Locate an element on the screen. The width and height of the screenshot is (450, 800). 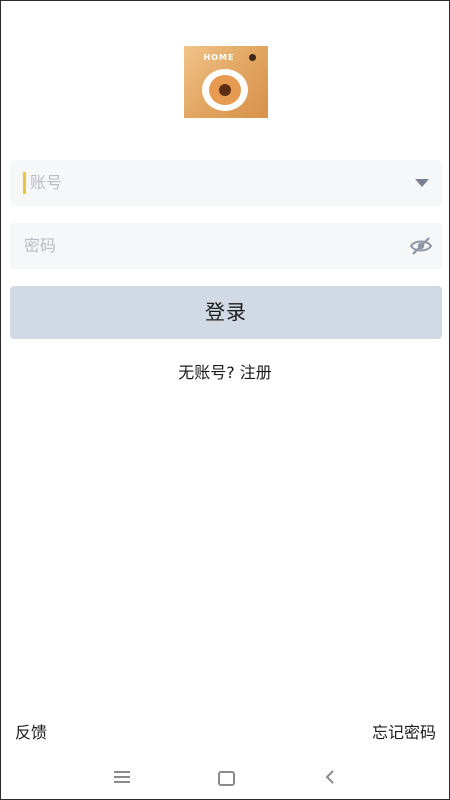
account-placeholder: 账号 is located at coordinates (46, 182).